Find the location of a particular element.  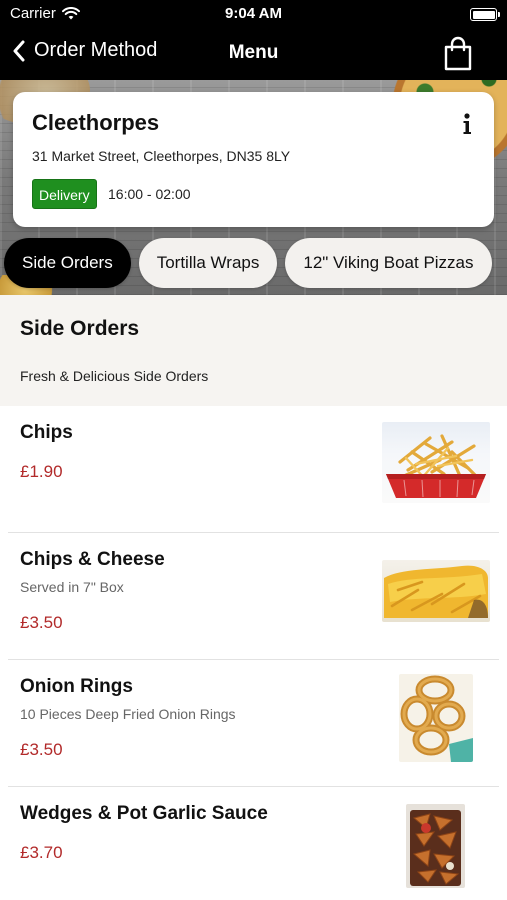

item-name: Onion Rings is located at coordinates (76, 686).